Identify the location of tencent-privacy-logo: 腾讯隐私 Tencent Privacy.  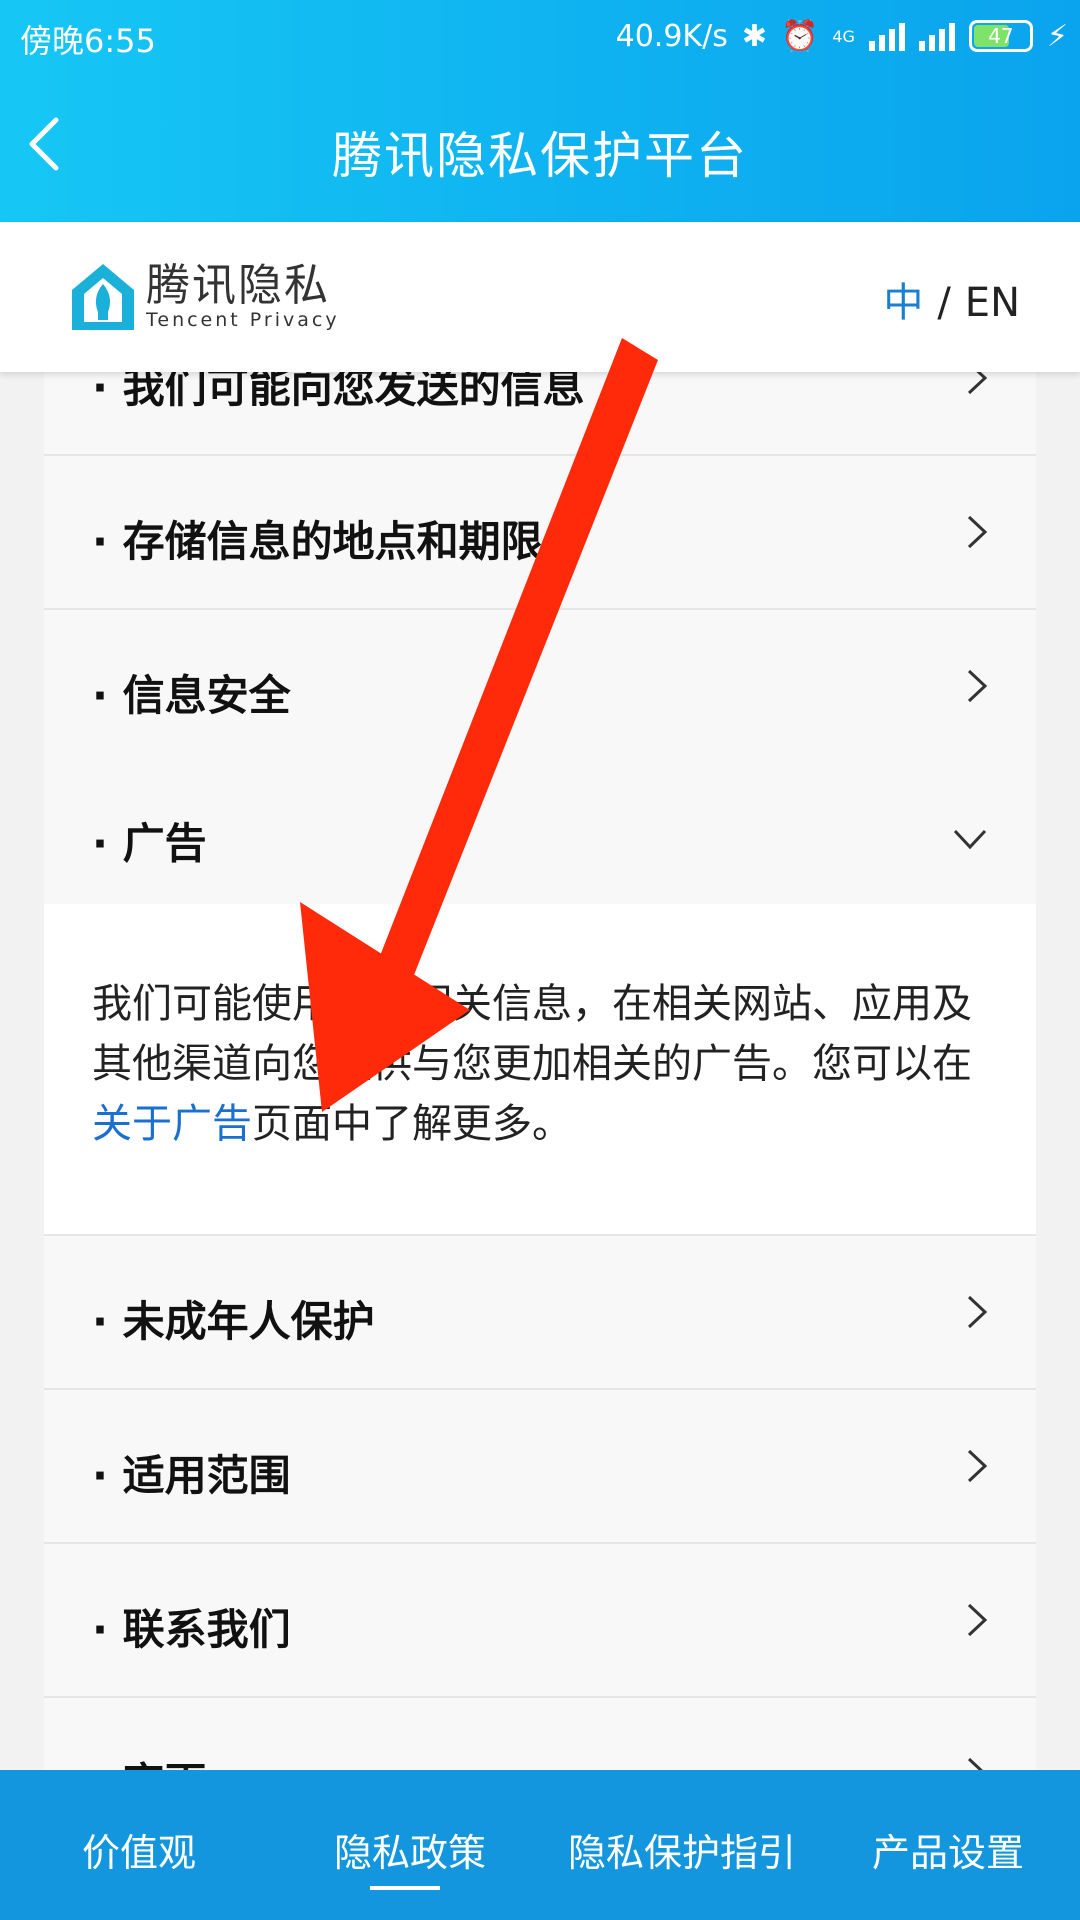
(205, 297).